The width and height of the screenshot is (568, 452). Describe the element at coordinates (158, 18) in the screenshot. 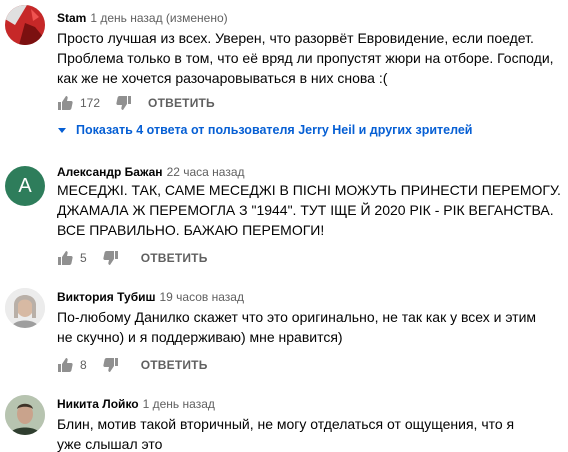

I see `comment-time: 1 день назад (изменено)` at that location.